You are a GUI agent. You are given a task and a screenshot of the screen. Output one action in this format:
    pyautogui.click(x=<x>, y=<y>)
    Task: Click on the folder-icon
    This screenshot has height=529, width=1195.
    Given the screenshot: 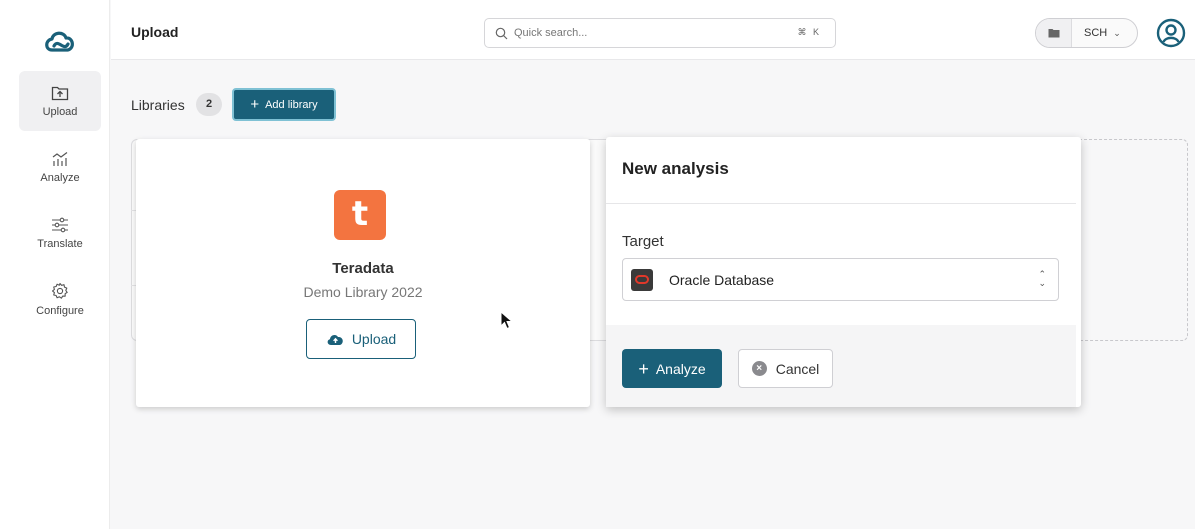 What is the action you would take?
    pyautogui.click(x=1054, y=33)
    